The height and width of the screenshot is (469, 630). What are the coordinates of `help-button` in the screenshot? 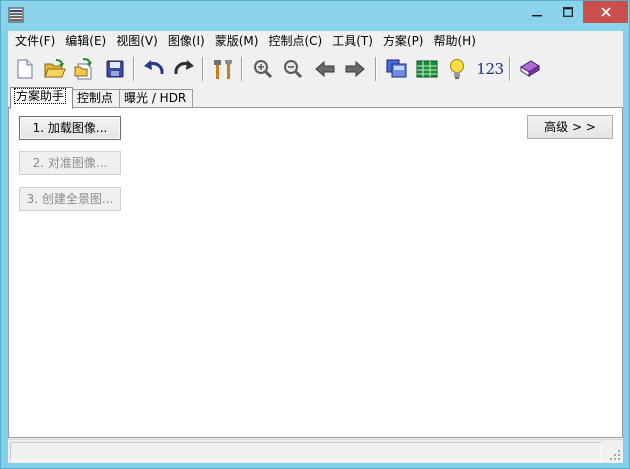 It's located at (530, 69).